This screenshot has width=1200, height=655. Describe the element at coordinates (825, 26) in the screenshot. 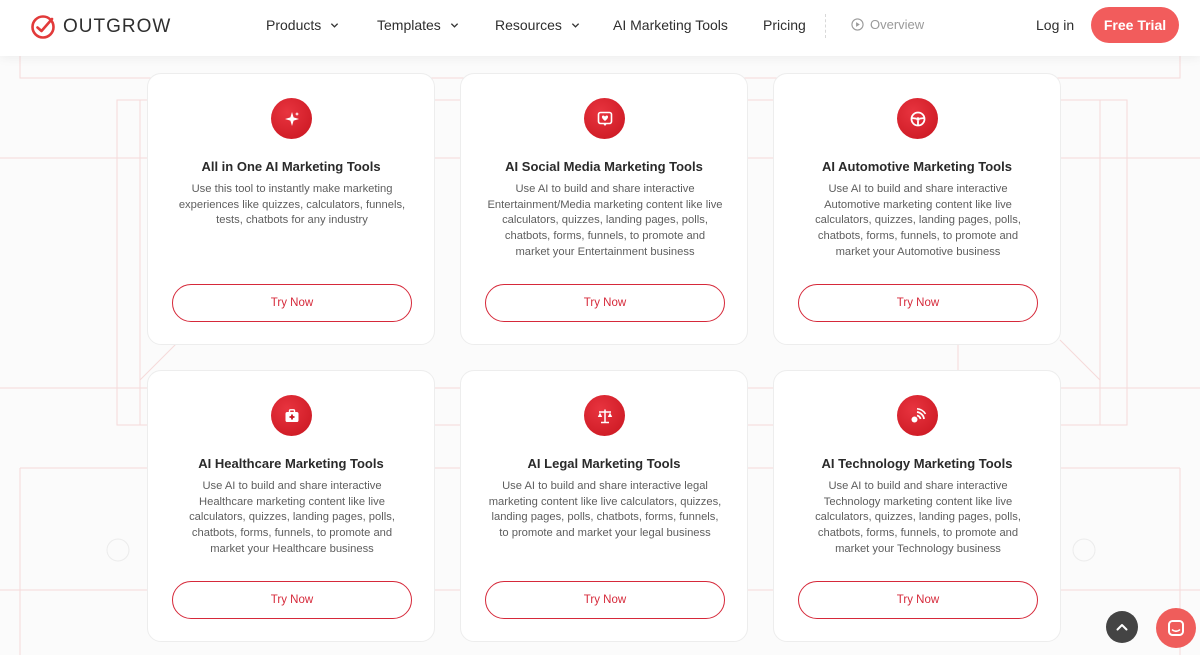

I see `nav-divider` at that location.